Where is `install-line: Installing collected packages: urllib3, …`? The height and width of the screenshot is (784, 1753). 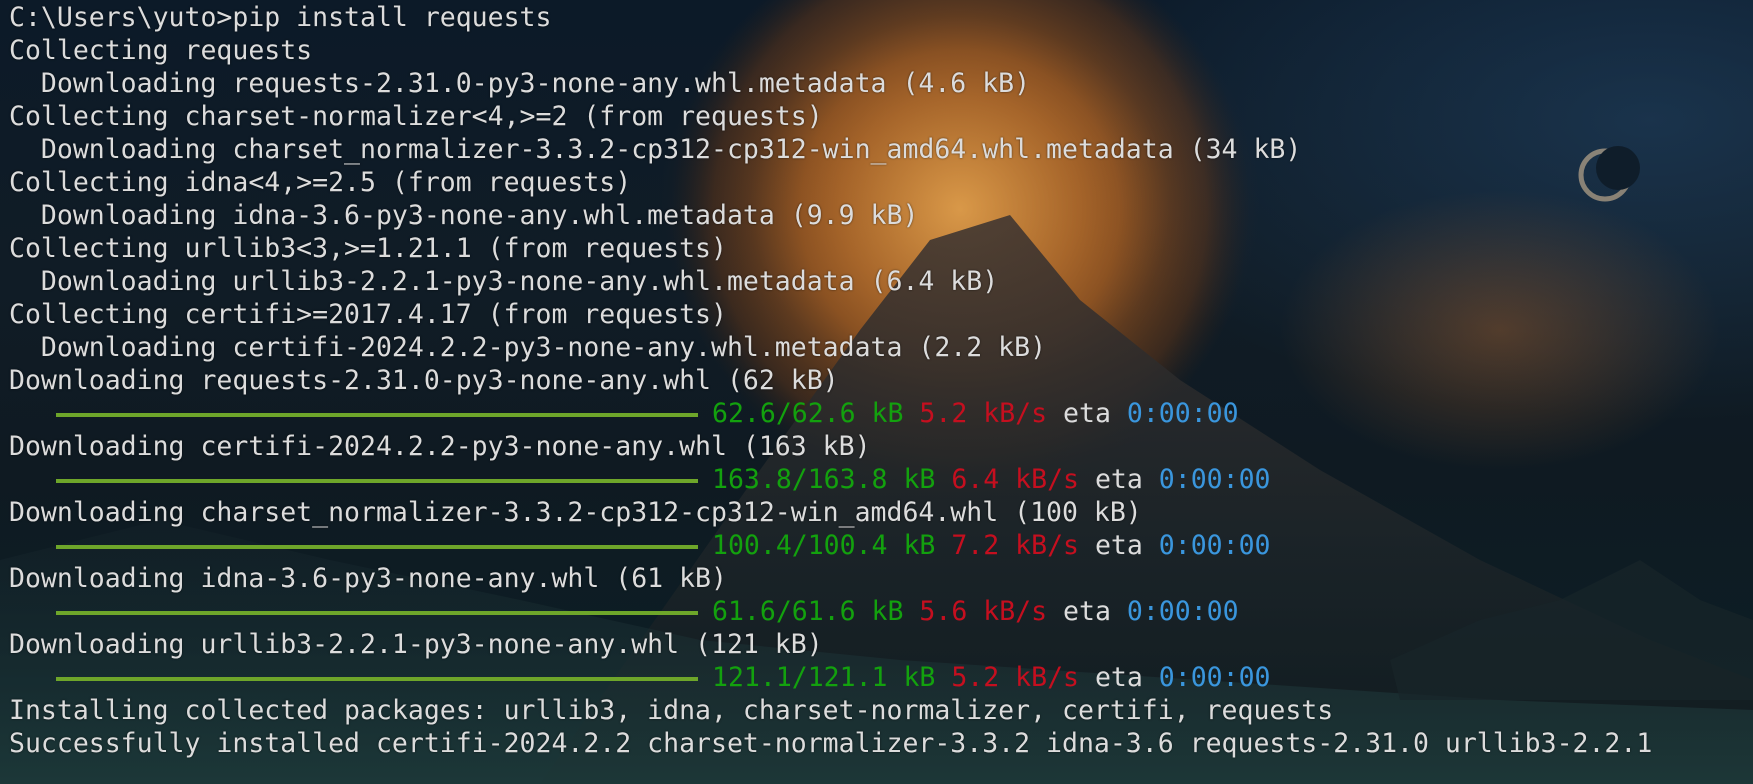 install-line: Installing collected packages: urllib3, … is located at coordinates (671, 710).